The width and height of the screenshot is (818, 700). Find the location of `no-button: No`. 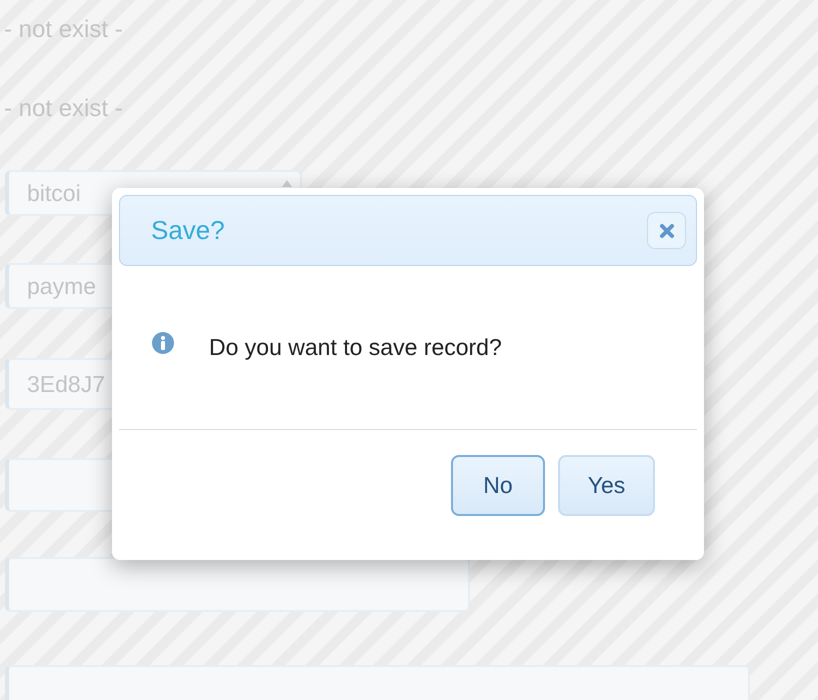

no-button: No is located at coordinates (498, 485).